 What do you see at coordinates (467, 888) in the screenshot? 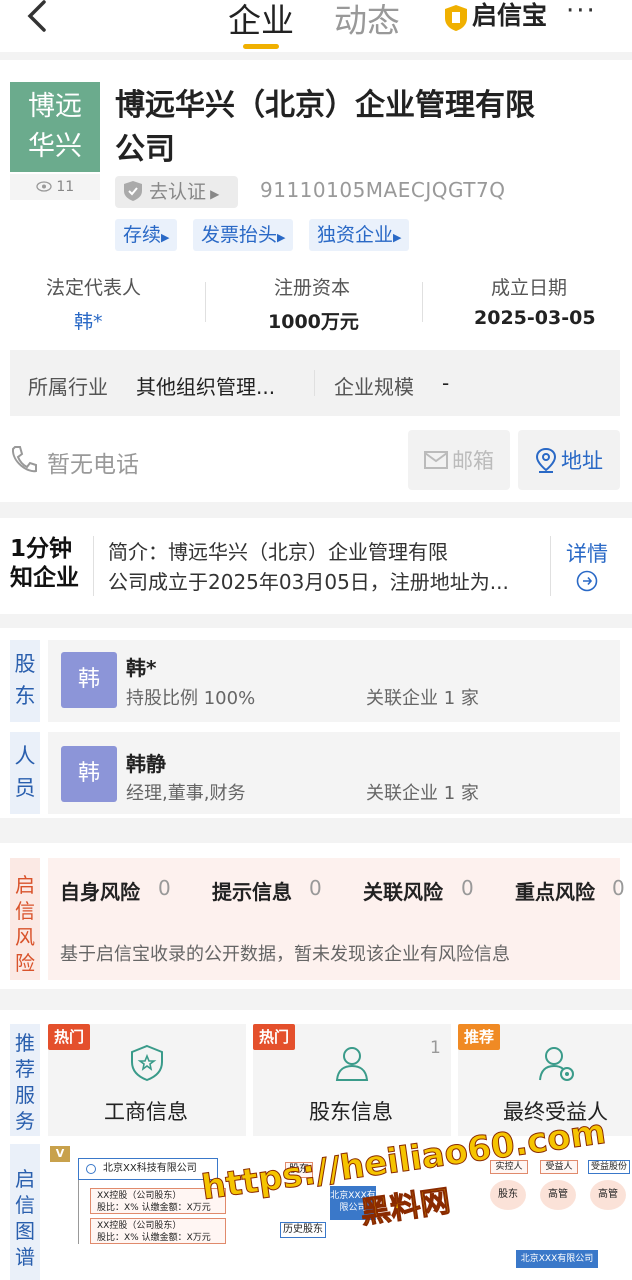
I see `risk-related-count: 0` at bounding box center [467, 888].